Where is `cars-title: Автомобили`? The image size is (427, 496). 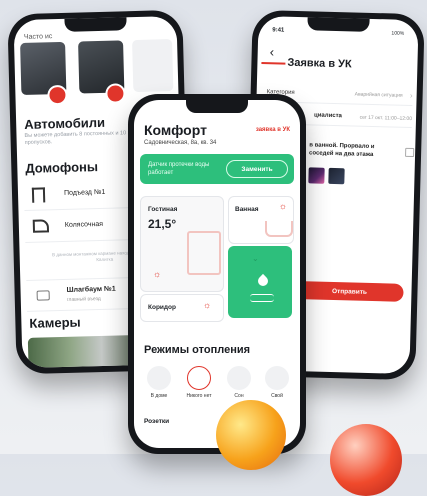 cars-title: Автомобили is located at coordinates (65, 123).